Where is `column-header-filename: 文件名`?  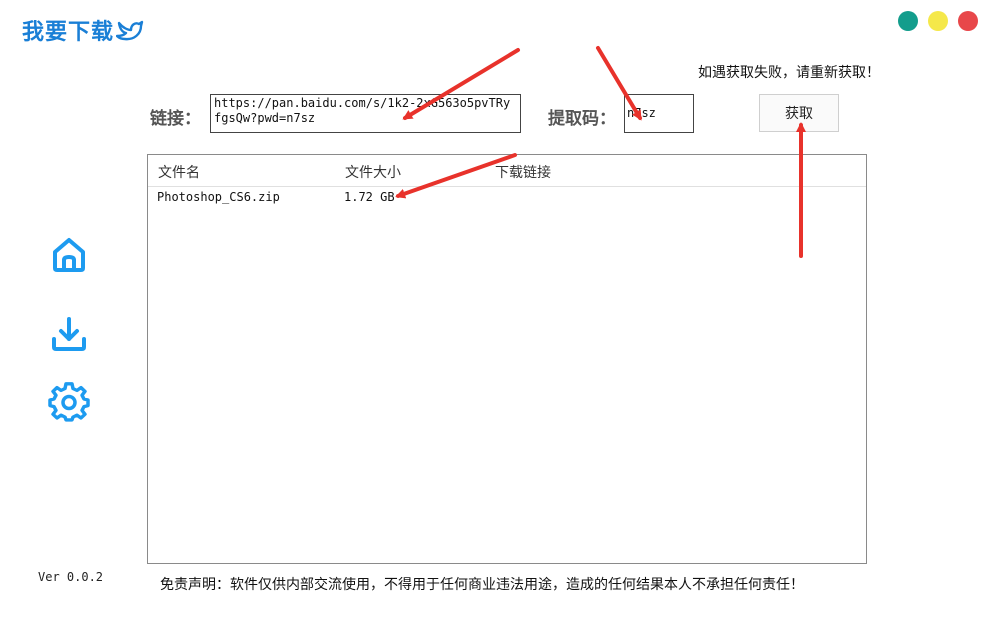
column-header-filename: 文件名 is located at coordinates (179, 172).